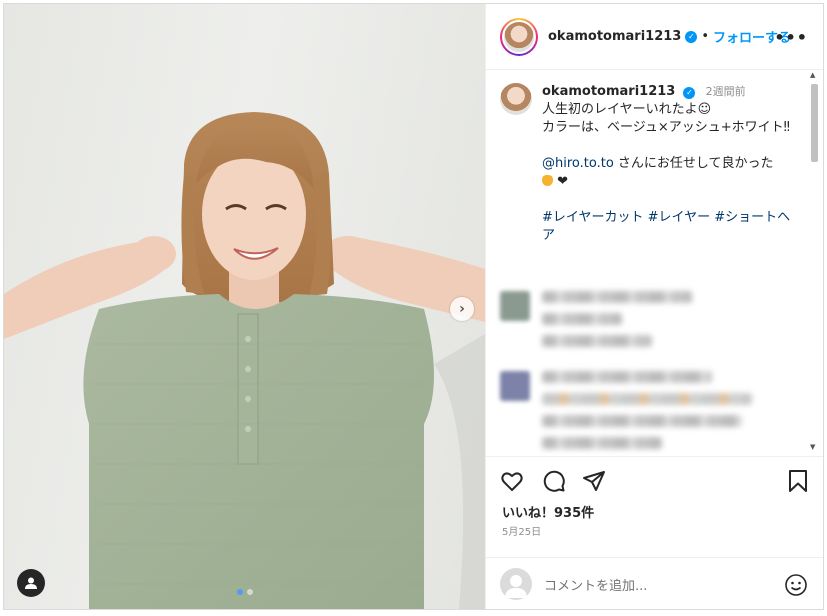 This screenshot has height=616, width=827. Describe the element at coordinates (516, 584) in the screenshot. I see `current-user-avatar` at that location.